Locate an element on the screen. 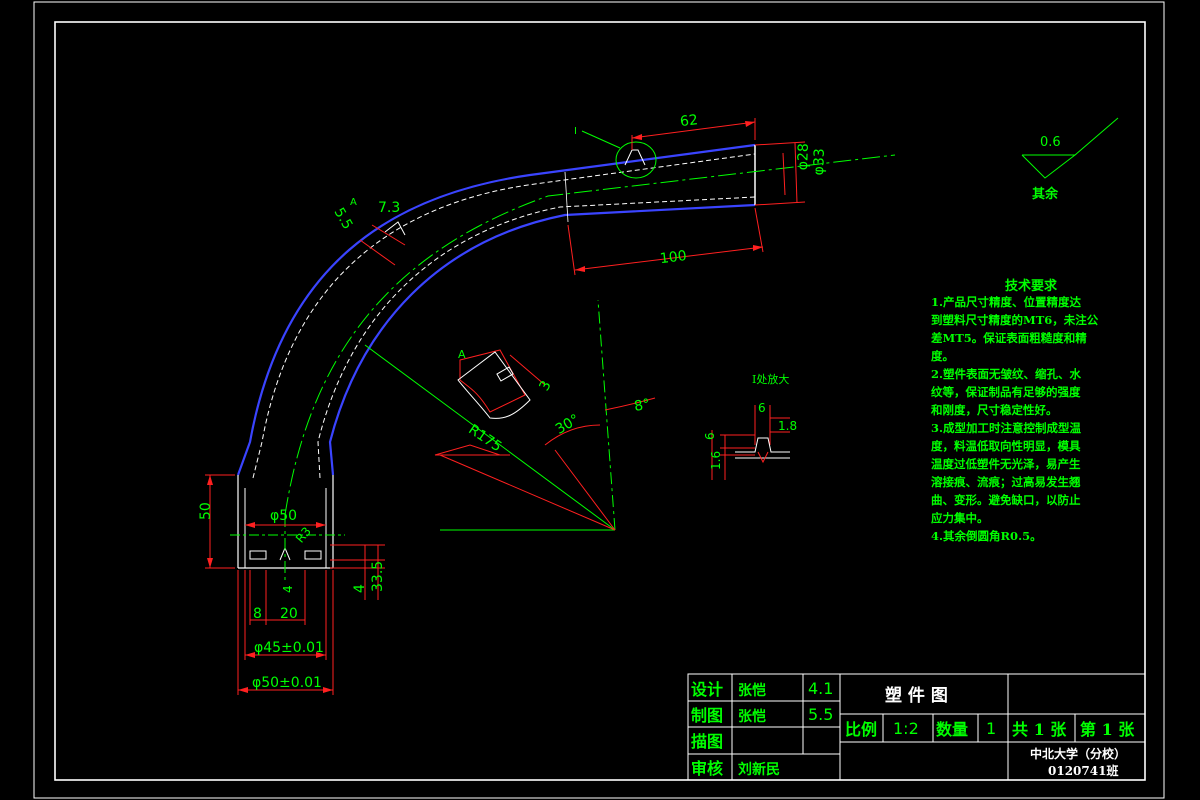 The height and width of the screenshot is (800, 1200). tb-scale-value: 1:2 is located at coordinates (906, 728).